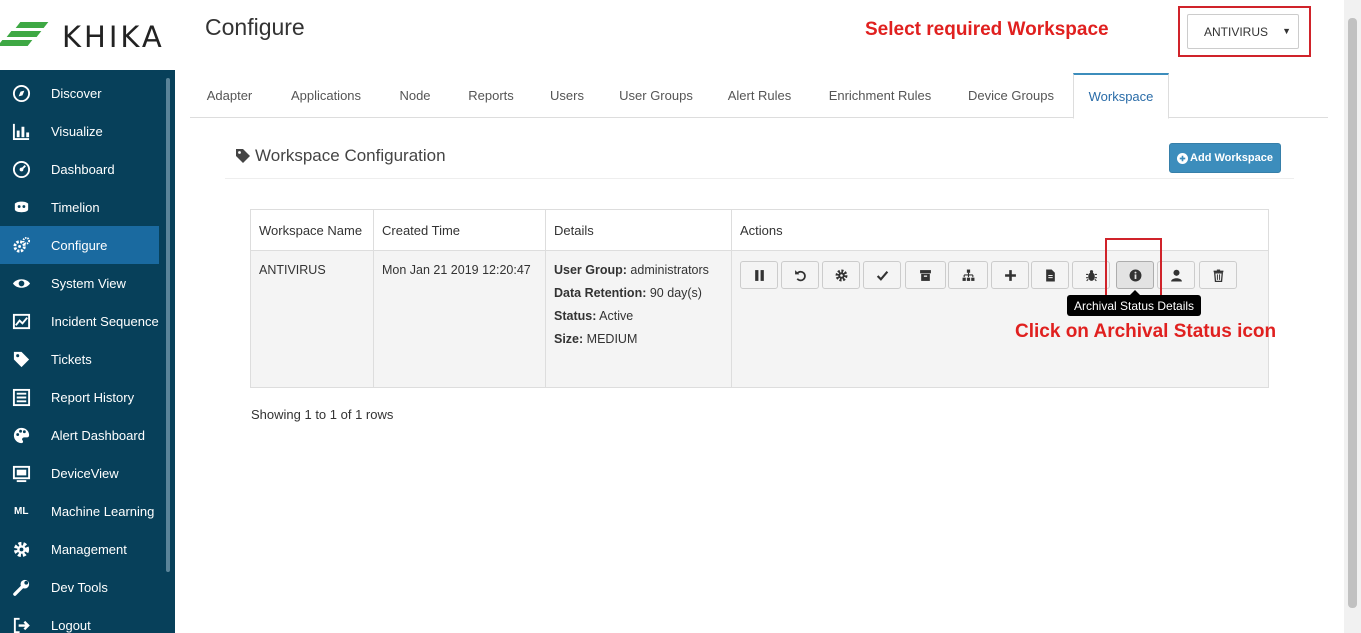 Image resolution: width=1361 pixels, height=633 pixels. I want to click on hierarchy-button, so click(968, 275).